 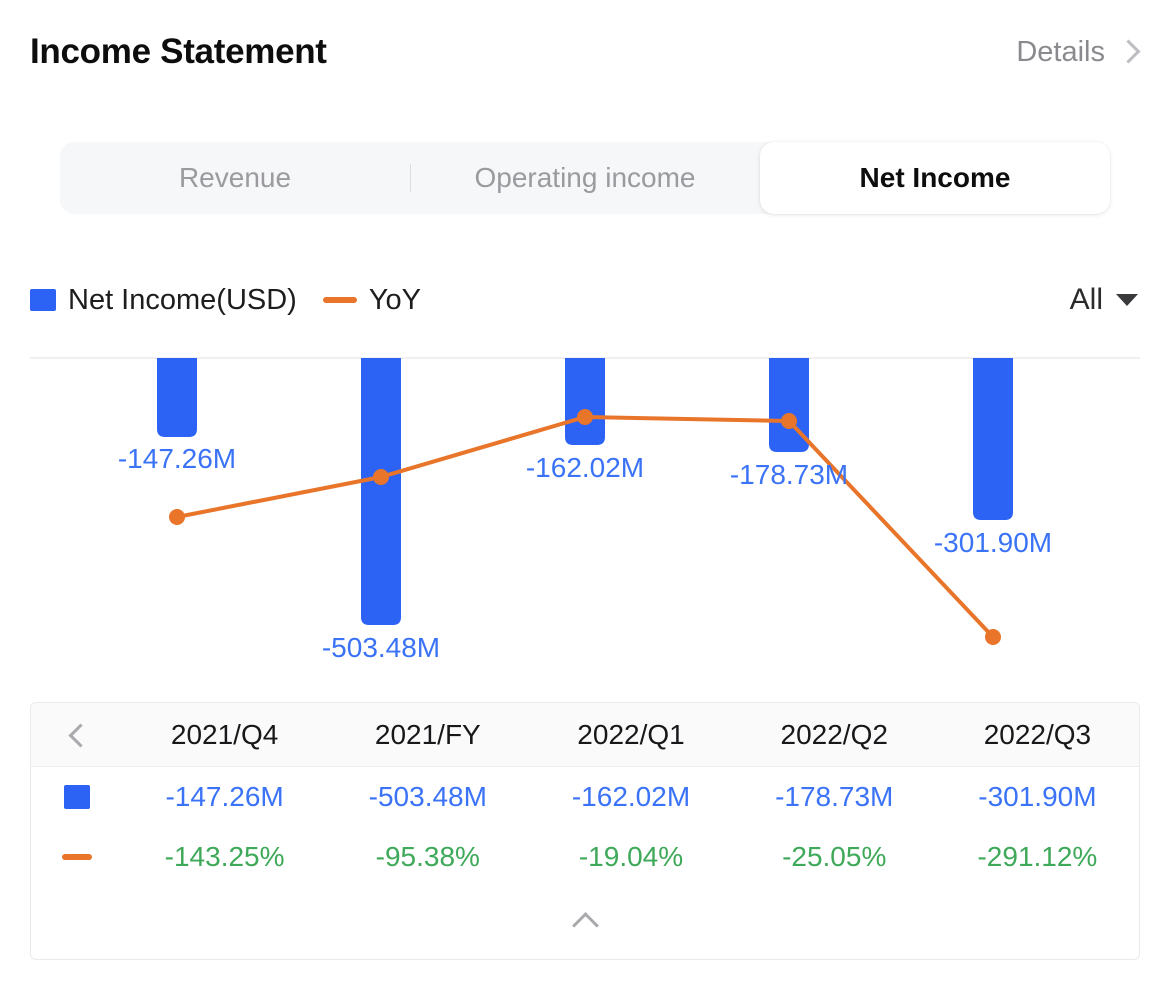 I want to click on details-link: Details, so click(x=1076, y=52).